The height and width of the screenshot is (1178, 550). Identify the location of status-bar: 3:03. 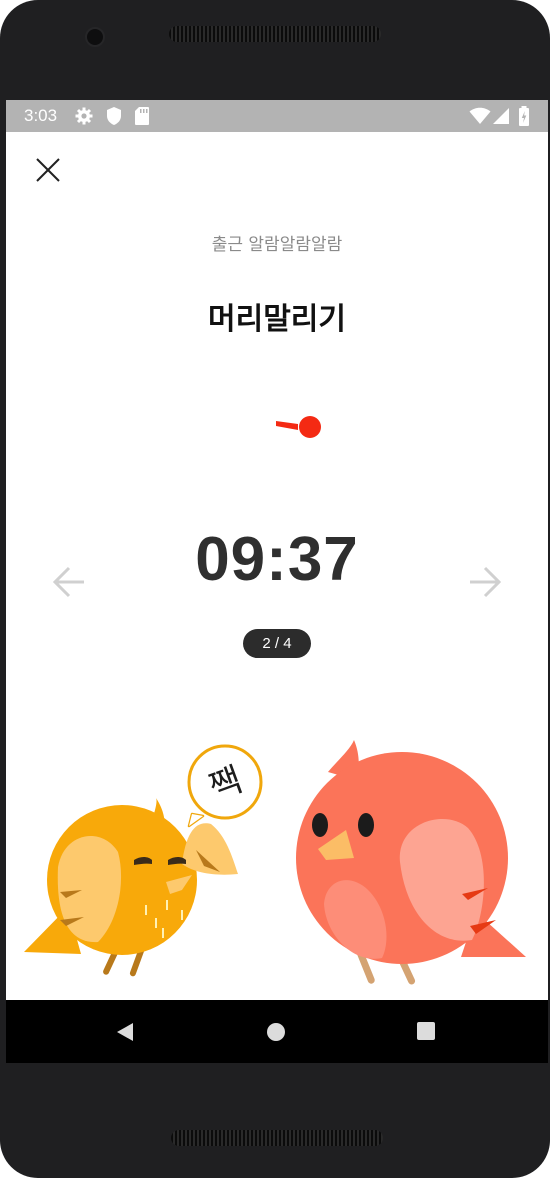
(277, 116).